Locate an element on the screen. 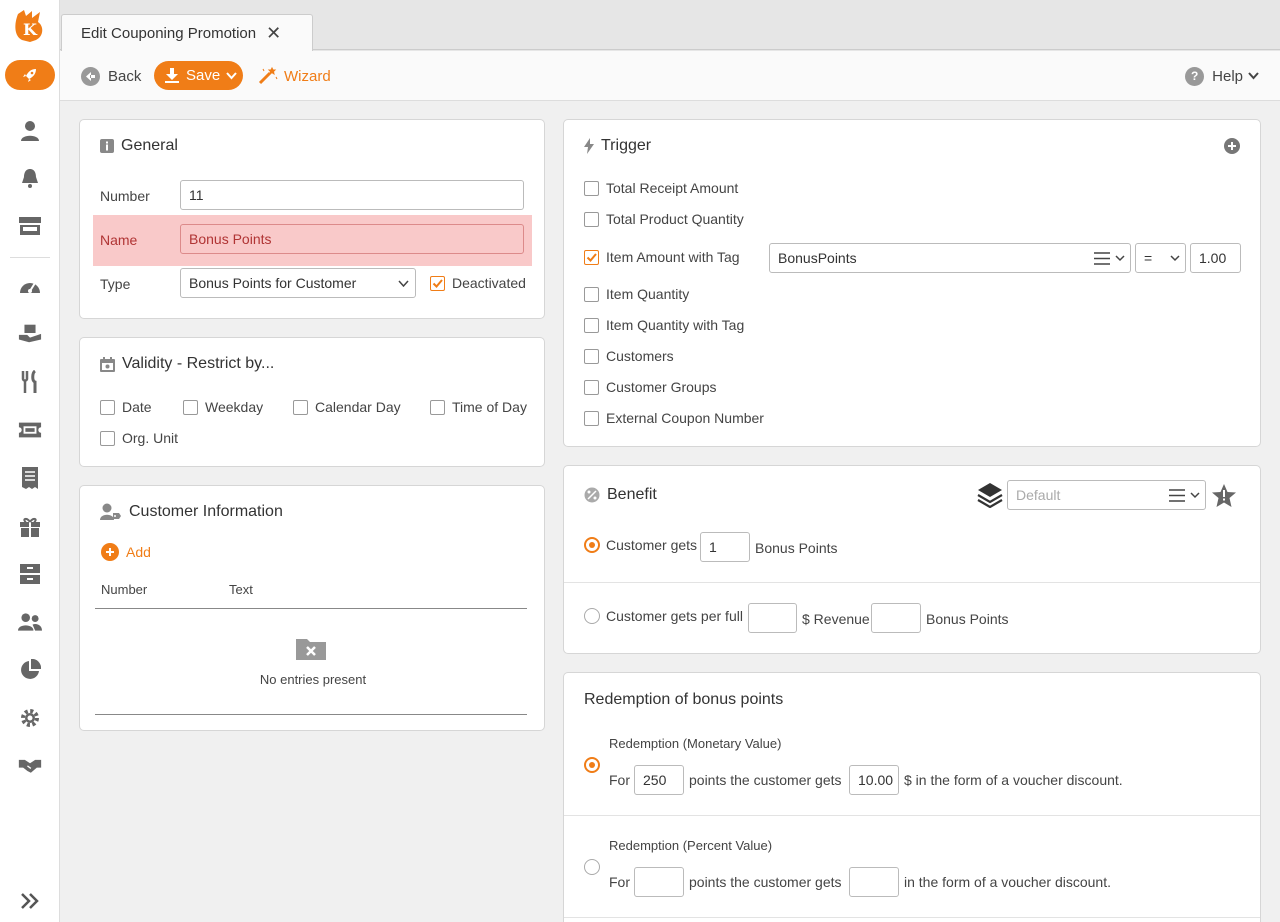  pie-chart-icon is located at coordinates (30, 670).